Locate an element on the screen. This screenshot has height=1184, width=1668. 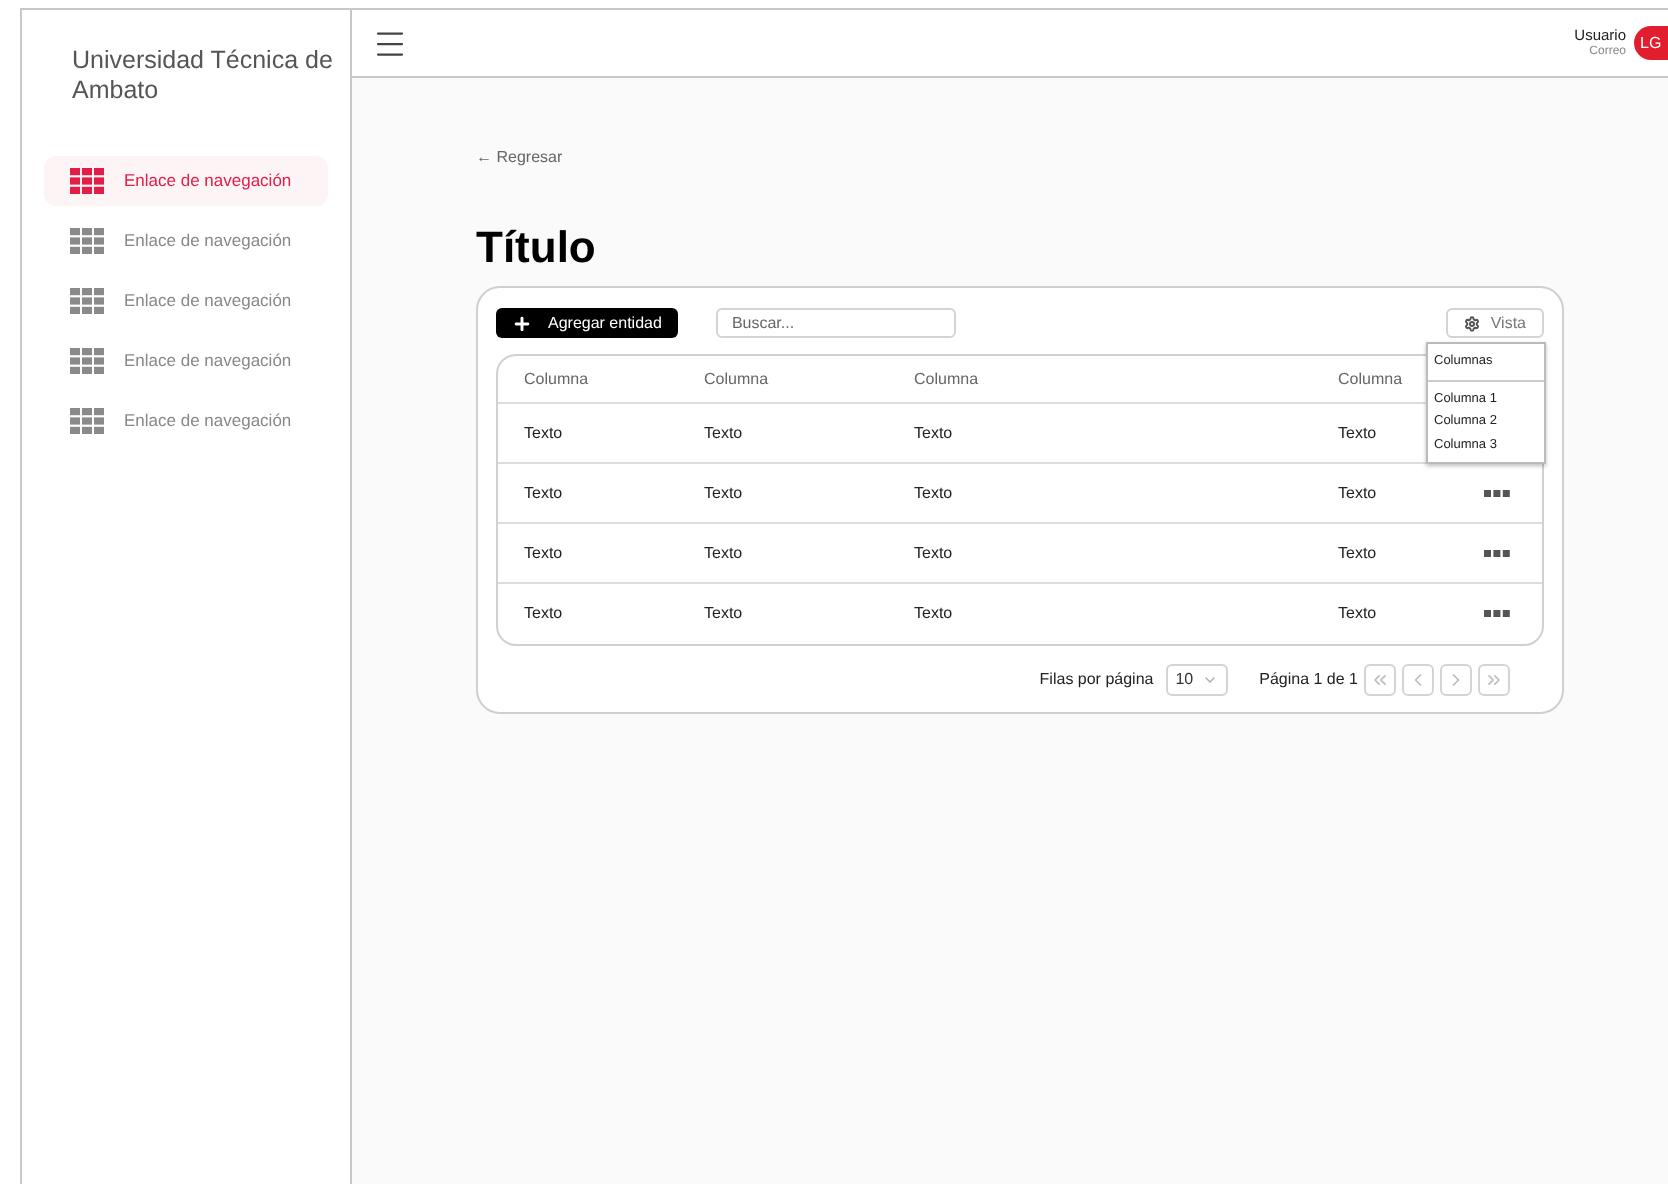
page-indicator: Página 1 de 1 is located at coordinates (1308, 680).